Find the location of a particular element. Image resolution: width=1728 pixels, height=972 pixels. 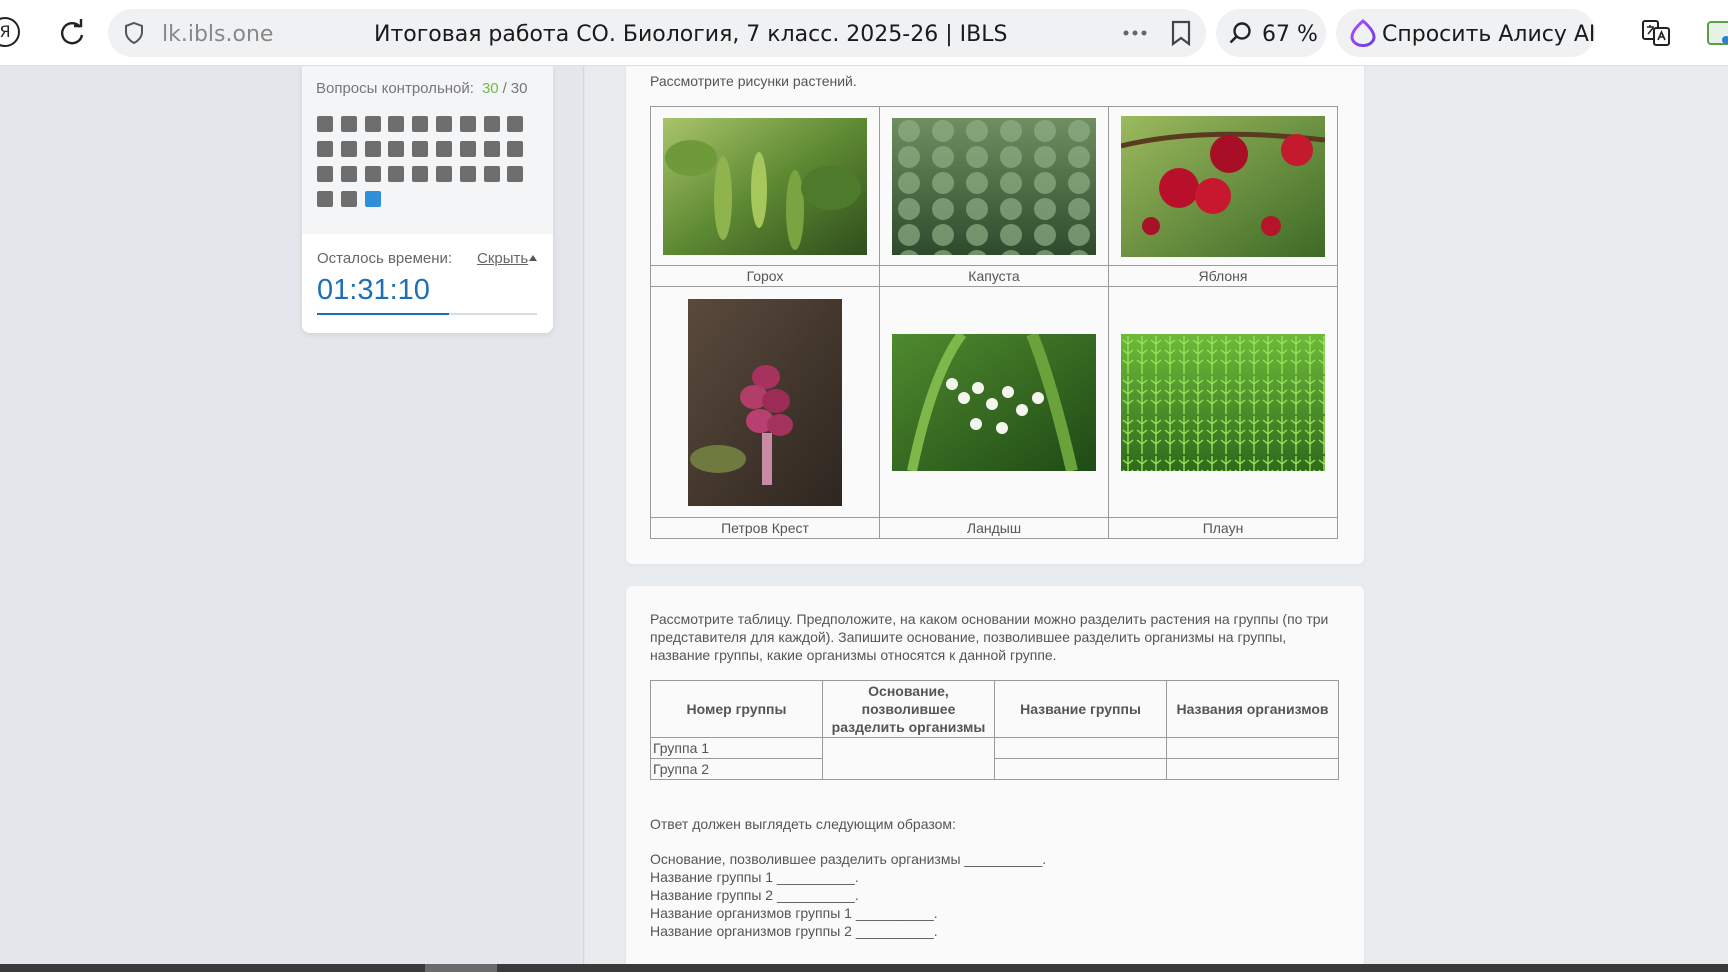

cabbage-image is located at coordinates (994, 186).